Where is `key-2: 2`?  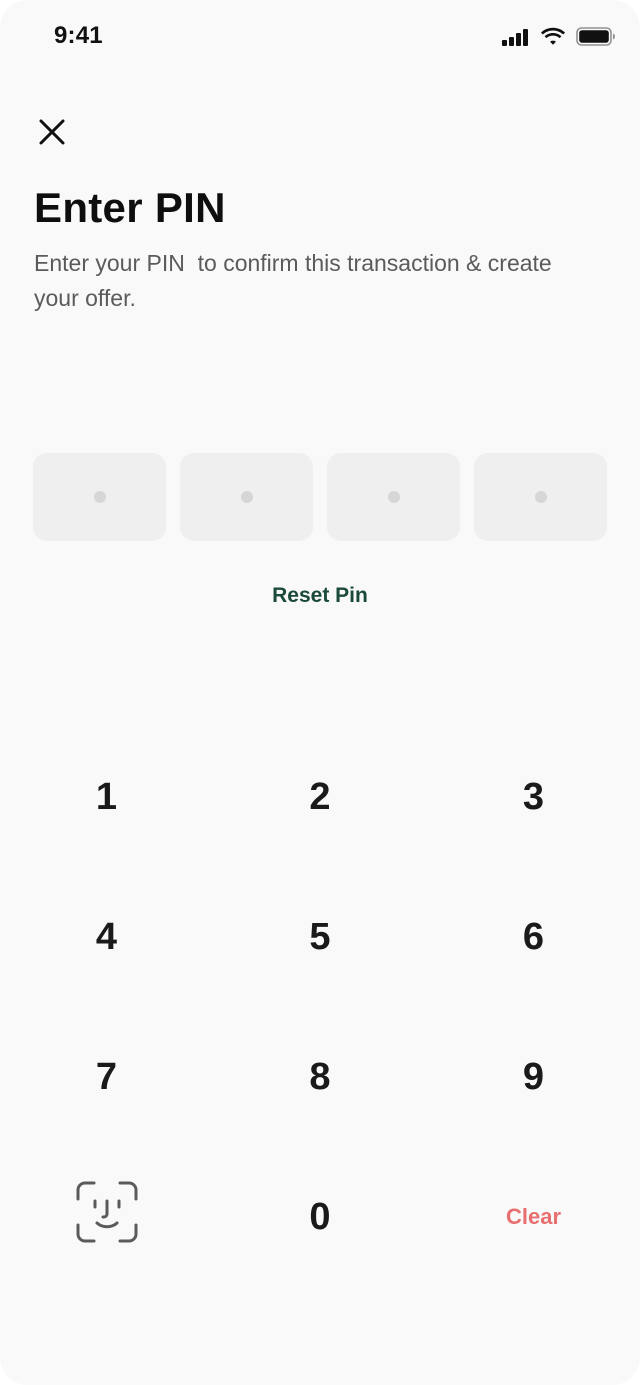
key-2: 2 is located at coordinates (320, 797).